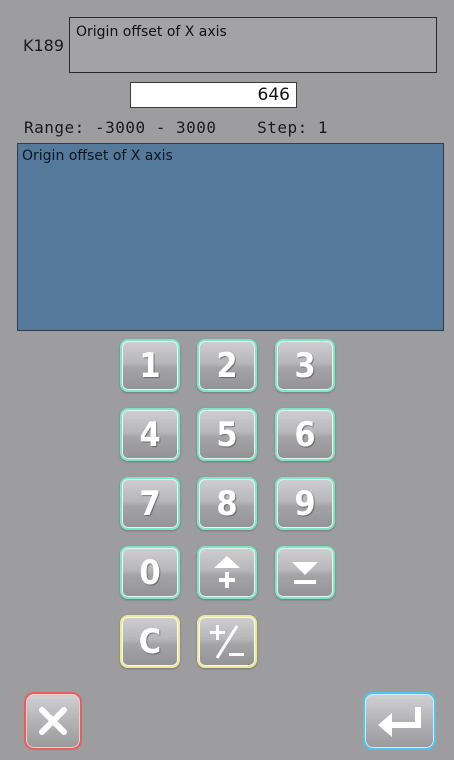 Image resolution: width=454 pixels, height=760 pixels. I want to click on enter-return-icon, so click(399, 722).